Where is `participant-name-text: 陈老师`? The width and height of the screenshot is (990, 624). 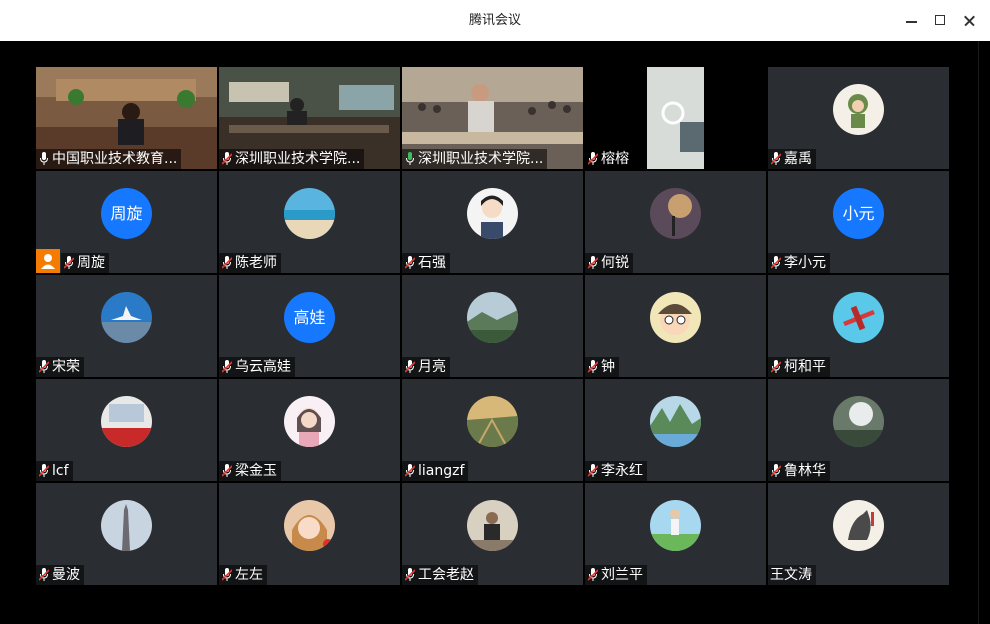
participant-name-text: 陈老师 is located at coordinates (256, 263).